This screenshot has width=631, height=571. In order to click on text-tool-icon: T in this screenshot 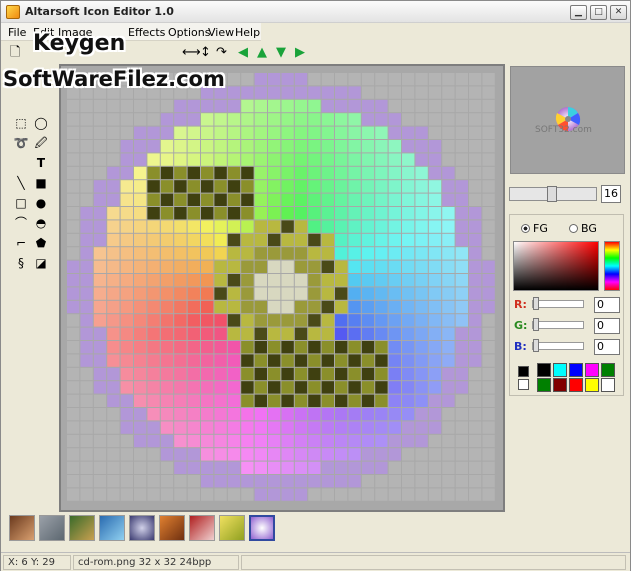, I will do `click(41, 163)`.